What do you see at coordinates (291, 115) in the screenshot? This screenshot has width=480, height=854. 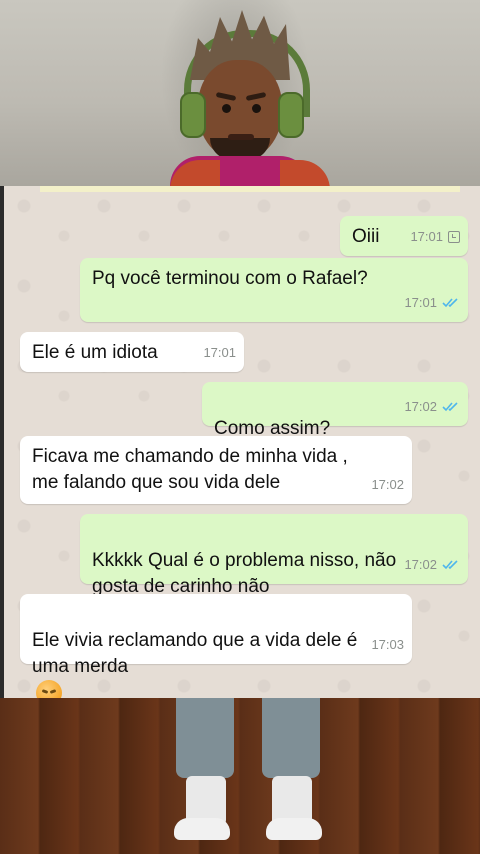 I see `headphone-earcup-right` at bounding box center [291, 115].